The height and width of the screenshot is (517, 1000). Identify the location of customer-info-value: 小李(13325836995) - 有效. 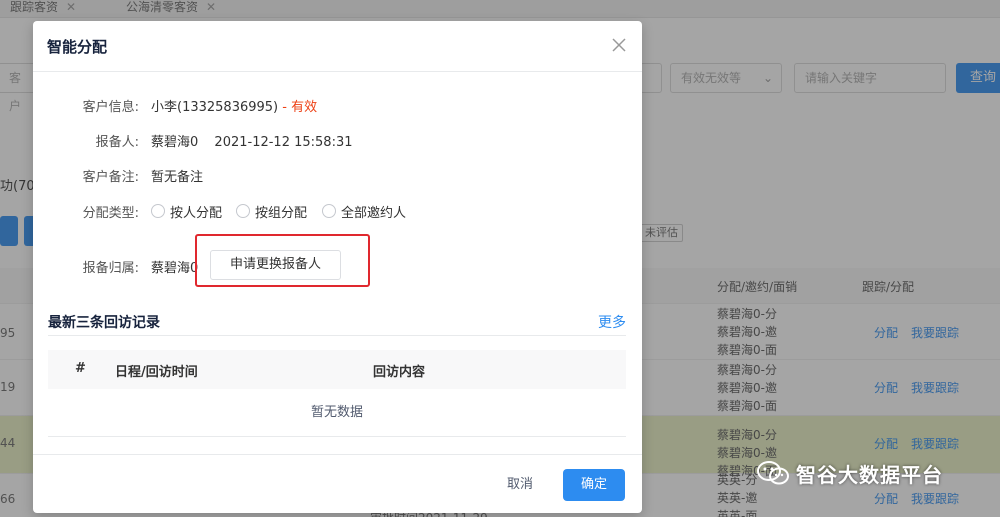
(234, 105).